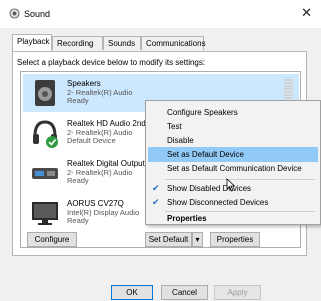 This screenshot has height=301, width=321. I want to click on menu-item-label: Set as Default Device, so click(205, 154).